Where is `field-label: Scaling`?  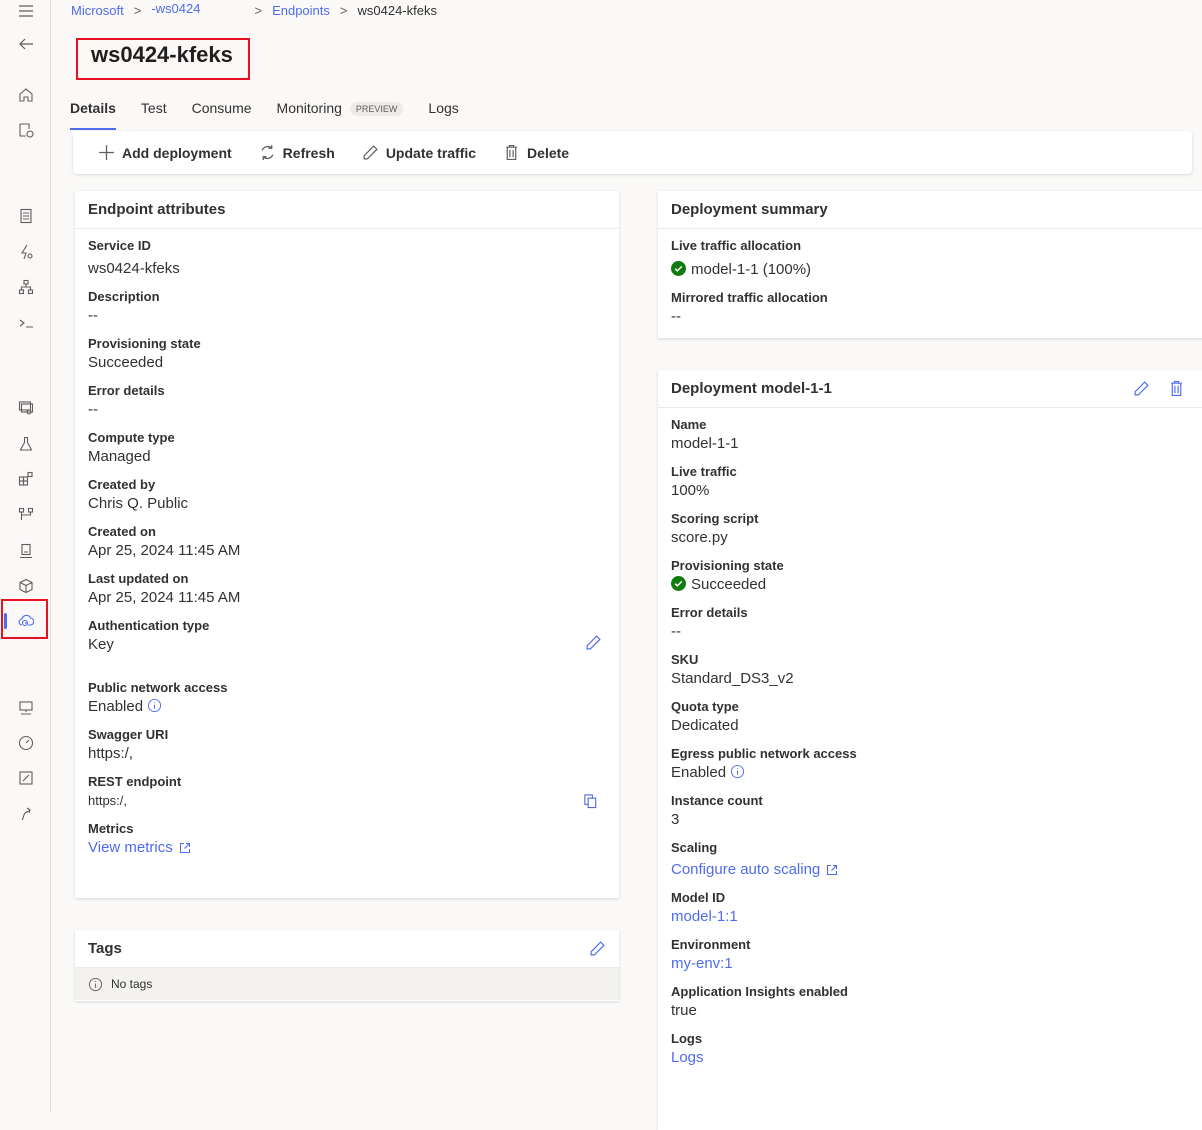 field-label: Scaling is located at coordinates (694, 847).